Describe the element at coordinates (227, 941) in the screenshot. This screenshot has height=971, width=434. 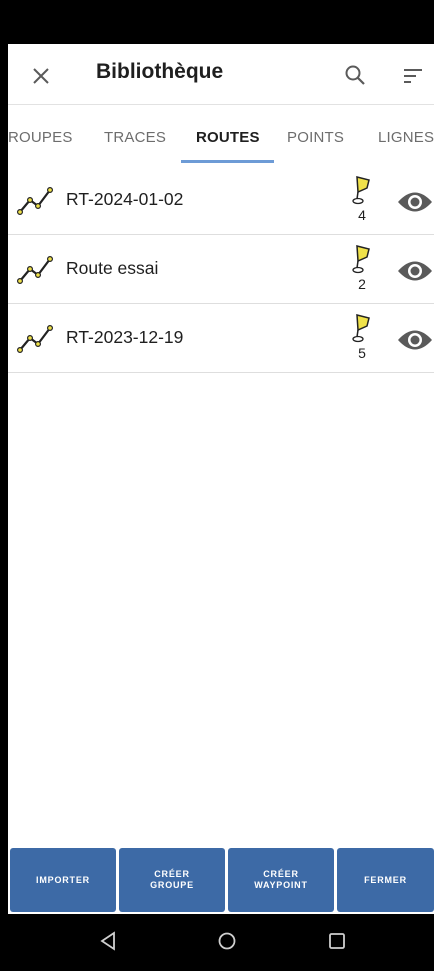
I see `home-icon` at that location.